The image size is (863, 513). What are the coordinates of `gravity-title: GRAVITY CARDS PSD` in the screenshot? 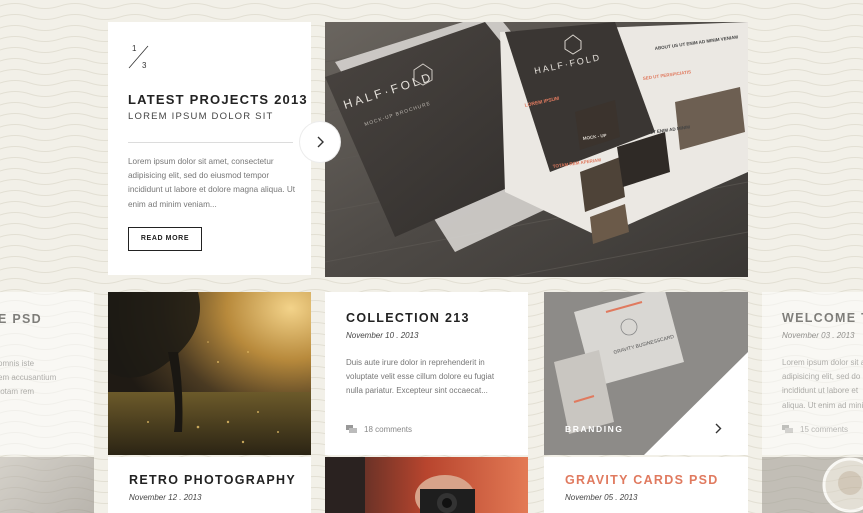 It's located at (642, 480).